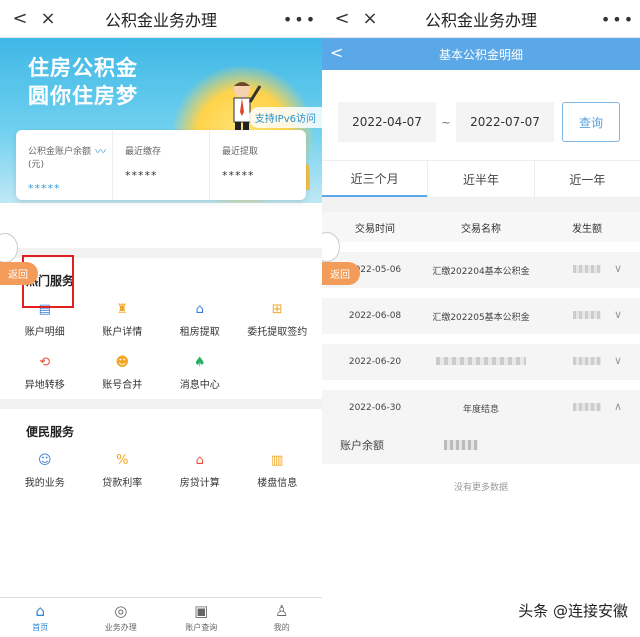  I want to click on spacer, so click(481, 205).